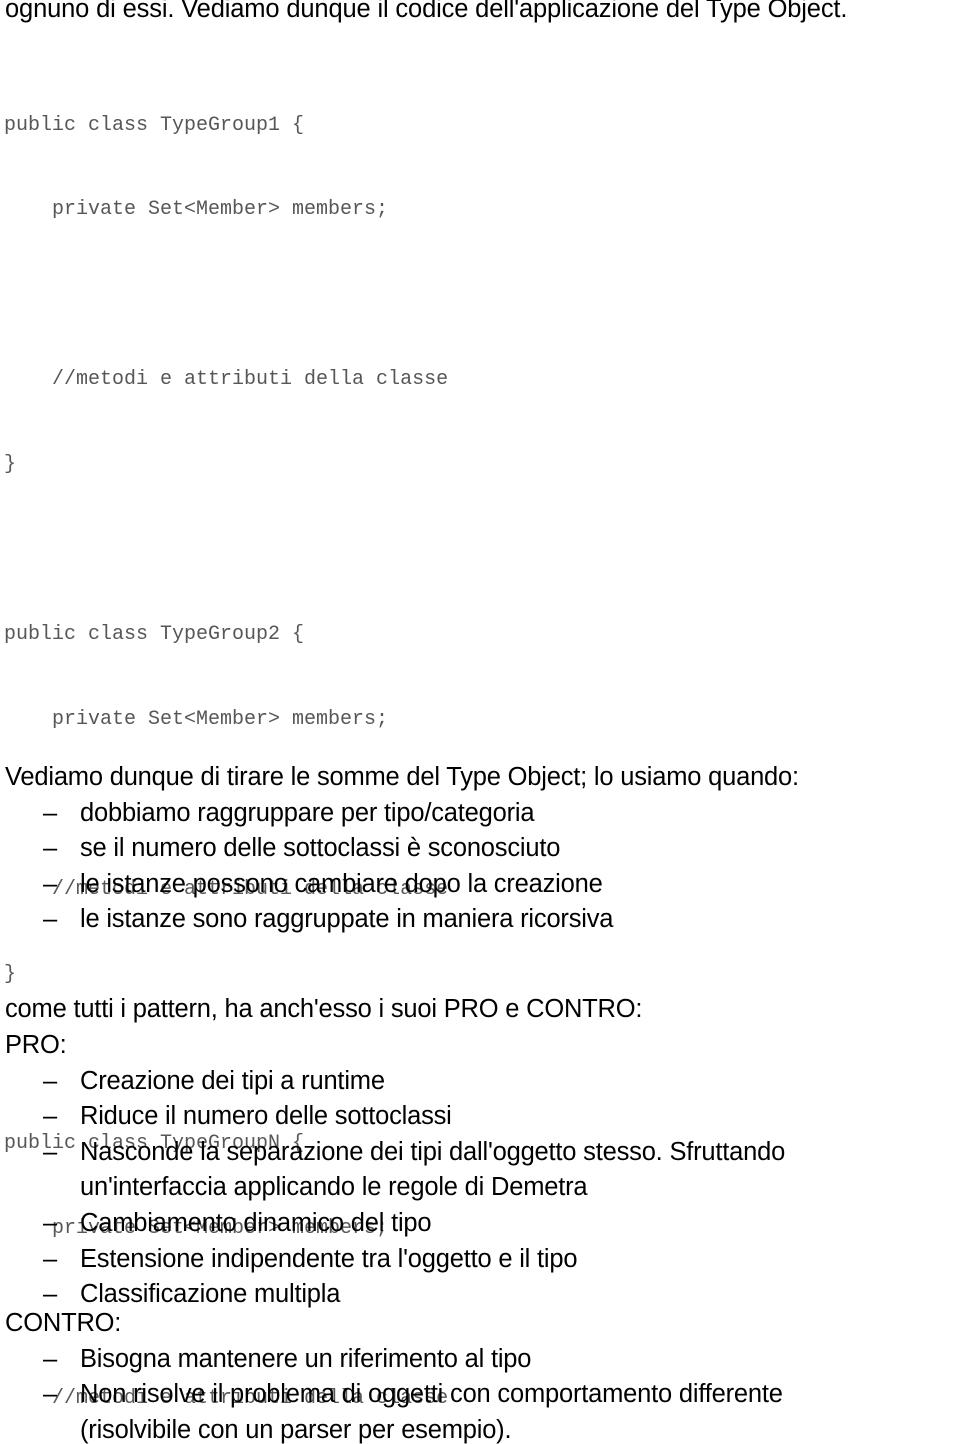  What do you see at coordinates (480, 1117) in the screenshot?
I see `list-item: – Riduce il numero delle sottoclassi` at bounding box center [480, 1117].